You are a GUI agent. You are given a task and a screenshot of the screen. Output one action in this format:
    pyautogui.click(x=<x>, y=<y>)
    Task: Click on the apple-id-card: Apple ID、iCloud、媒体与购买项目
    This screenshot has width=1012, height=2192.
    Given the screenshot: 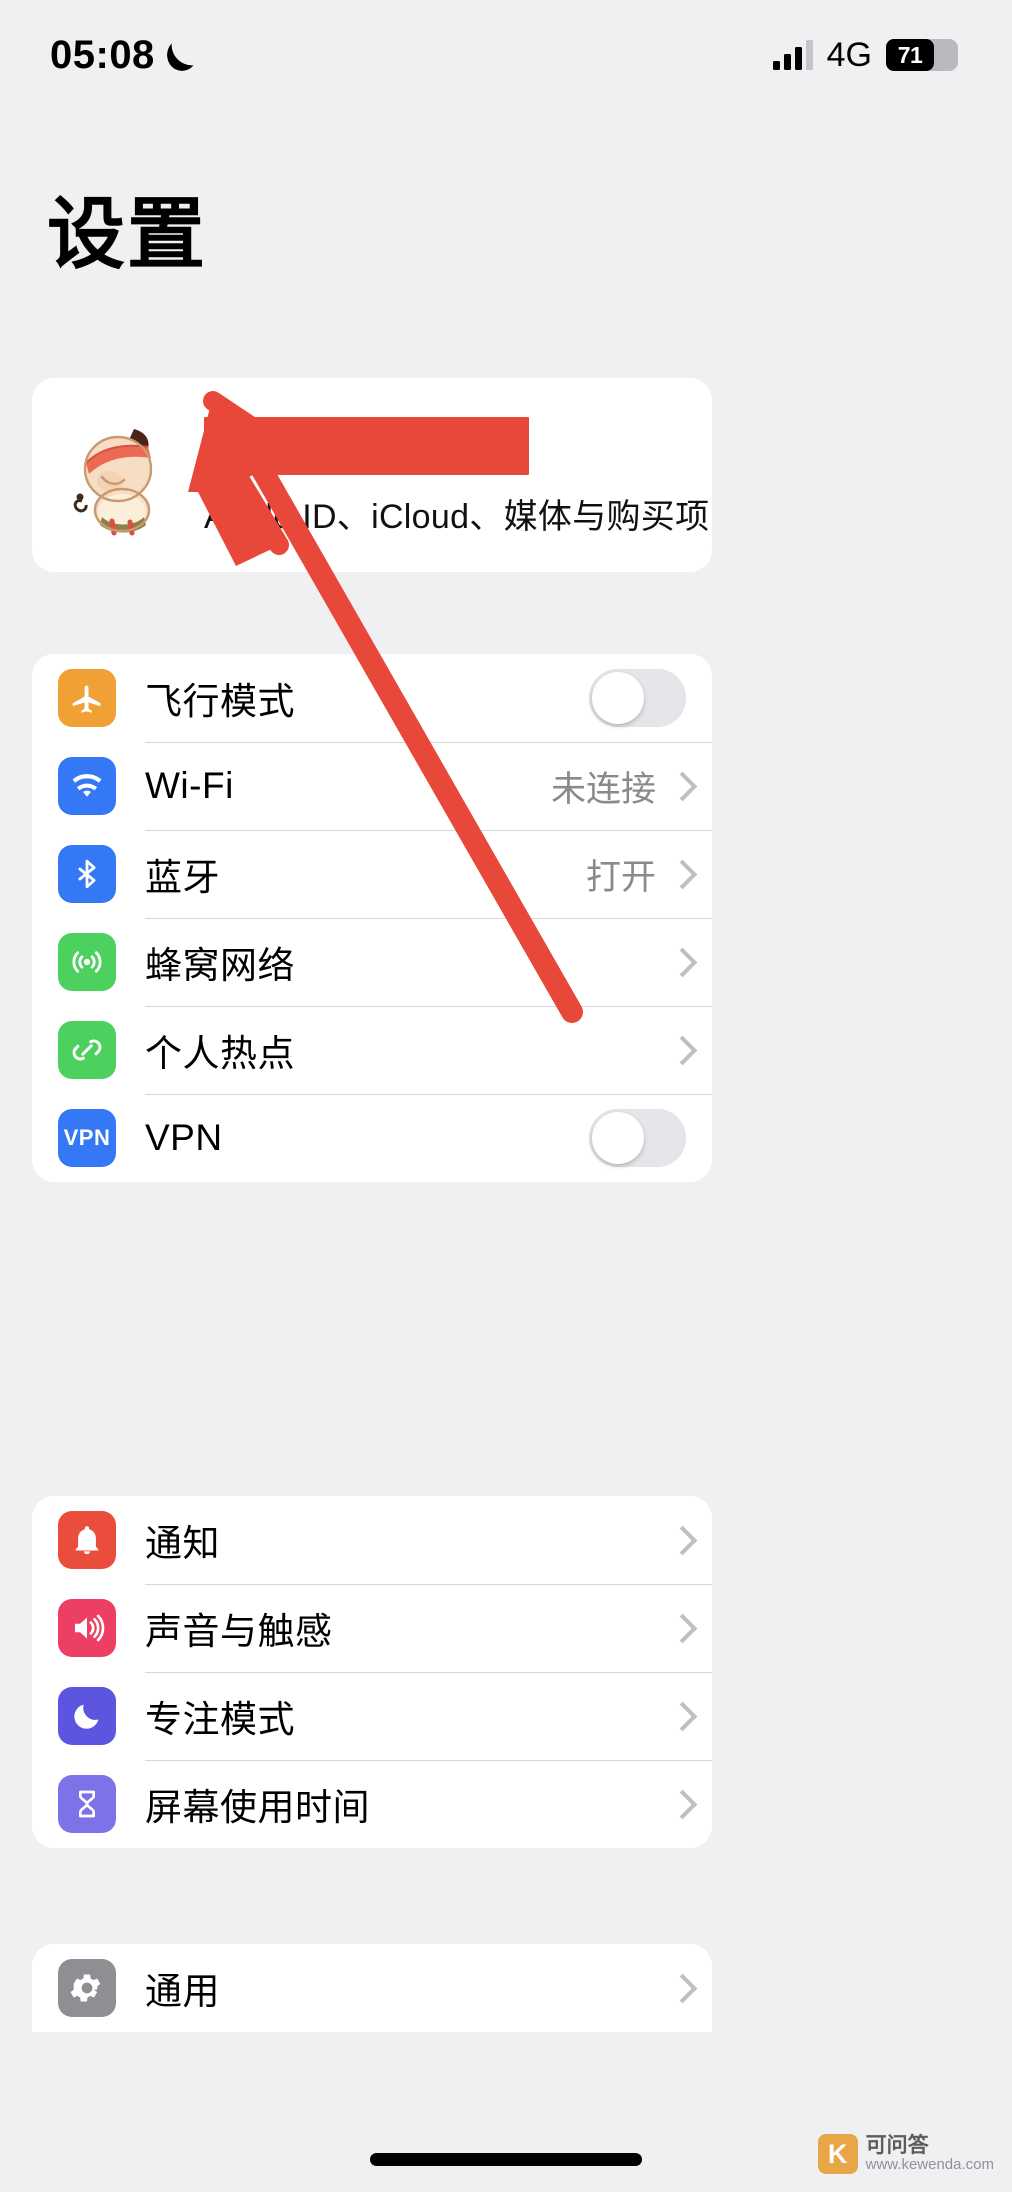 What is the action you would take?
    pyautogui.click(x=372, y=475)
    